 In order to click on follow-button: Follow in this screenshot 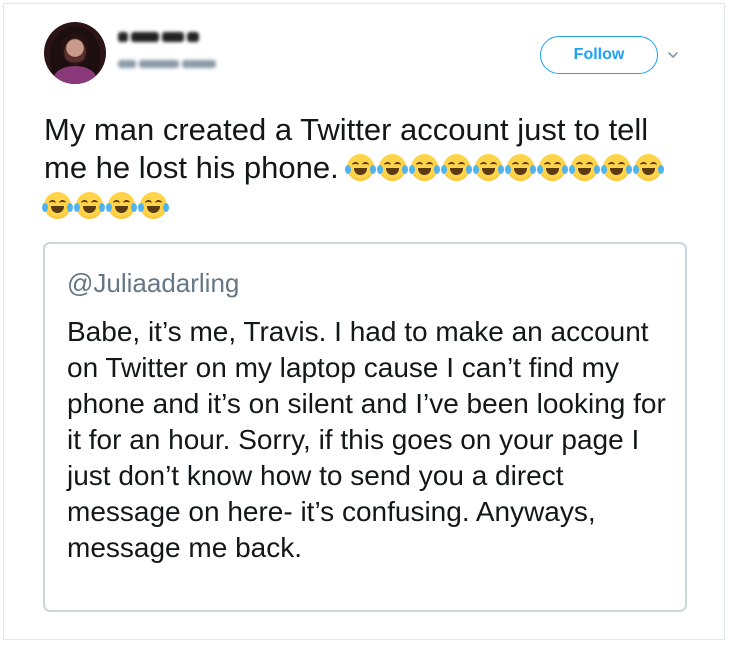, I will do `click(599, 55)`.